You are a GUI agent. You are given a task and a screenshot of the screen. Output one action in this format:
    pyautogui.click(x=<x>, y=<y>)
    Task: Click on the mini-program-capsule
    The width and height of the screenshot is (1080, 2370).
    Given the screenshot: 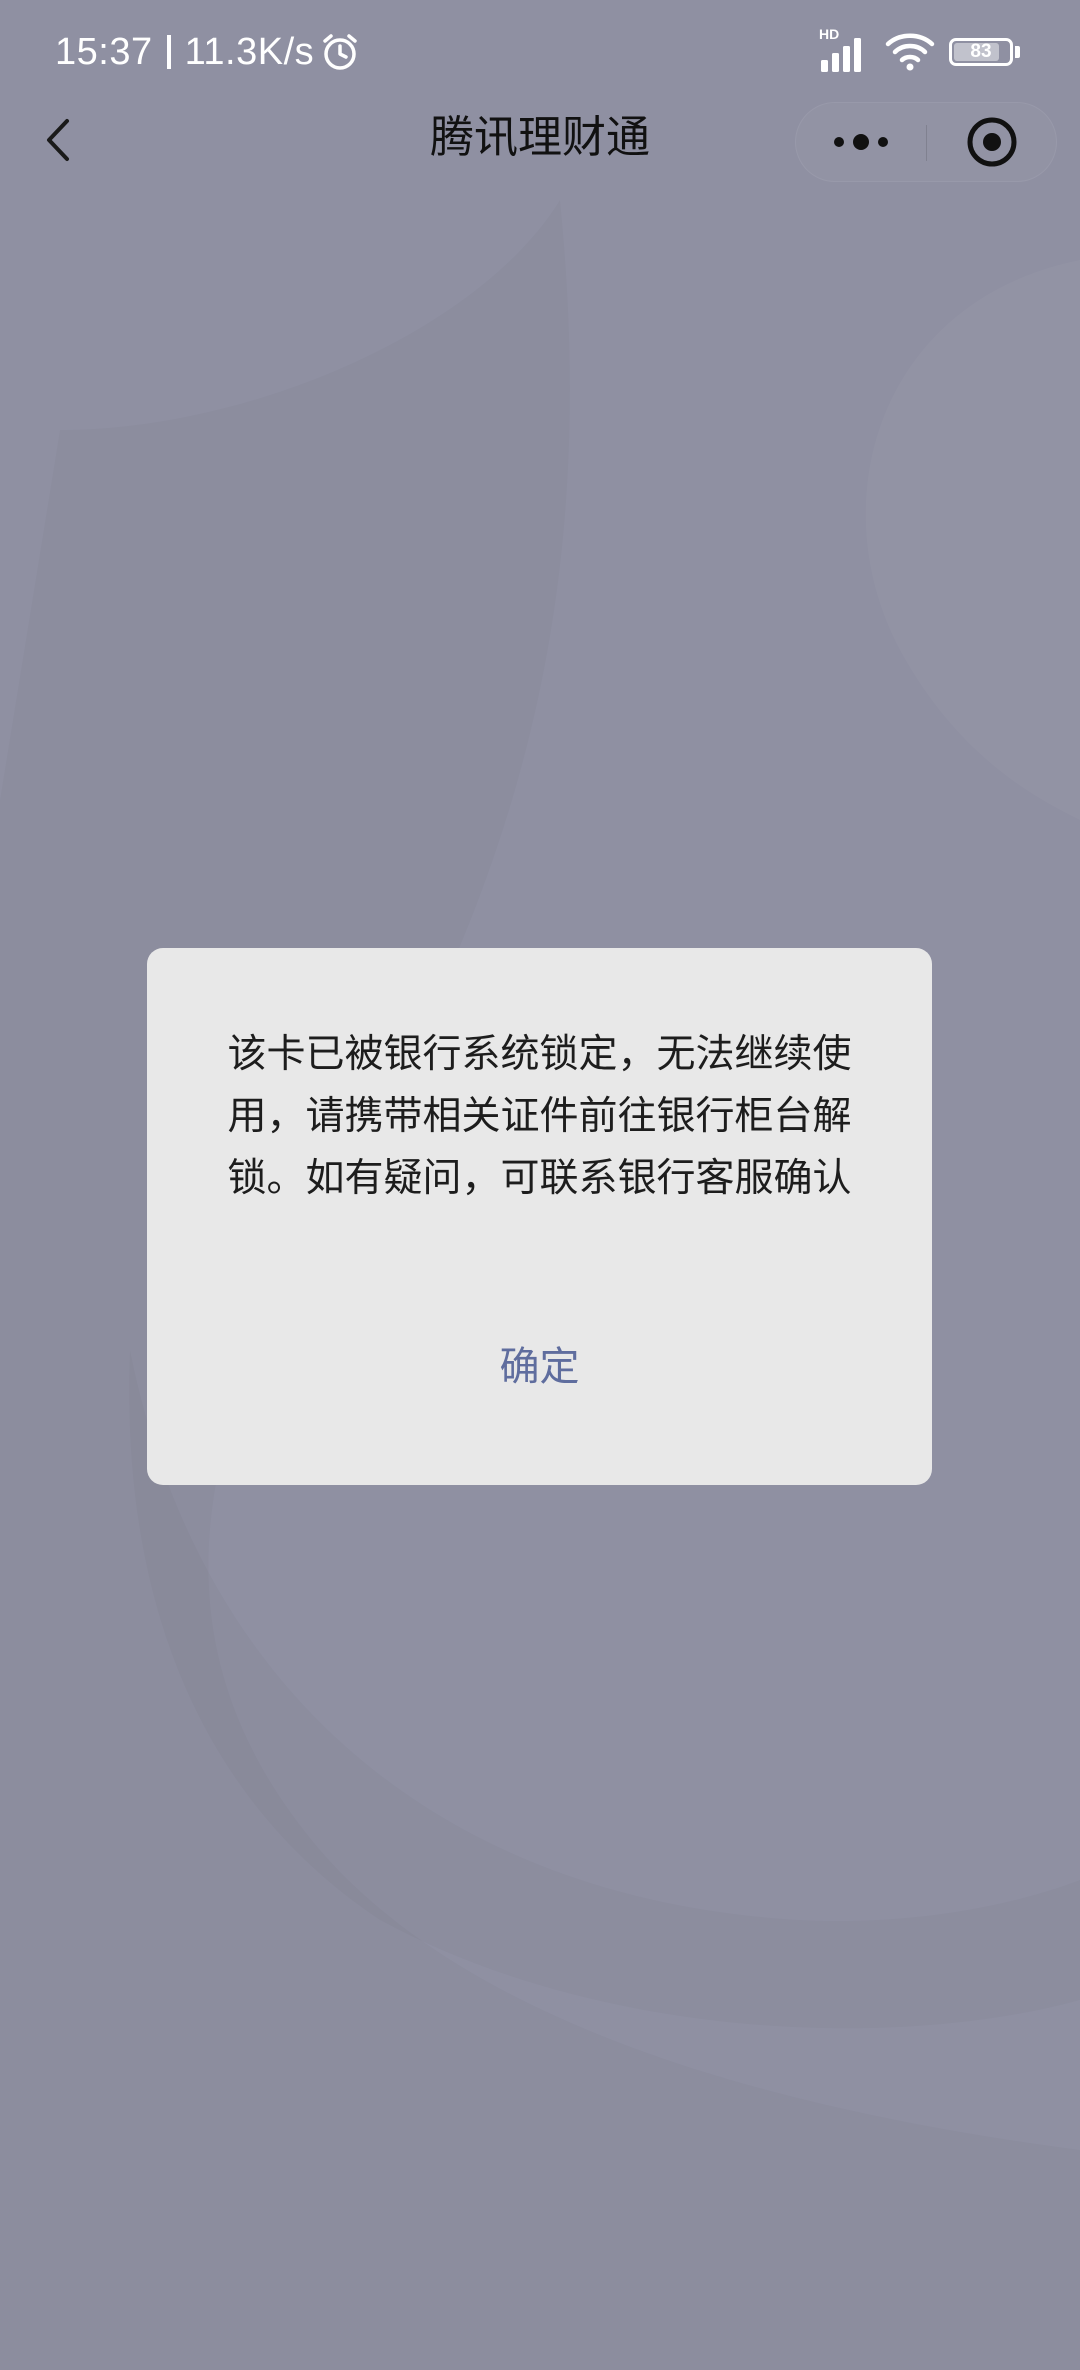 What is the action you would take?
    pyautogui.click(x=926, y=142)
    